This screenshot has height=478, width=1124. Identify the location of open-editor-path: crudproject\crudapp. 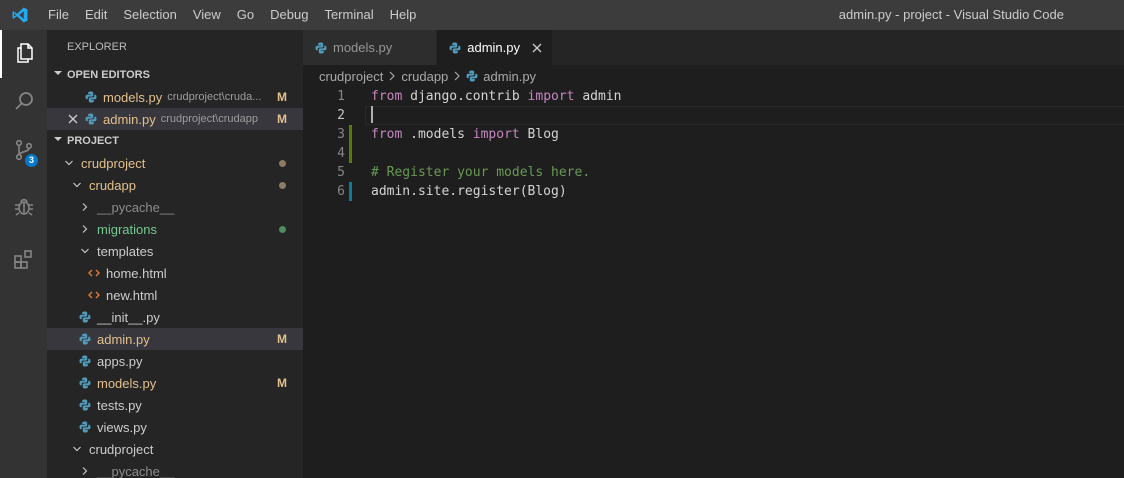
(209, 119).